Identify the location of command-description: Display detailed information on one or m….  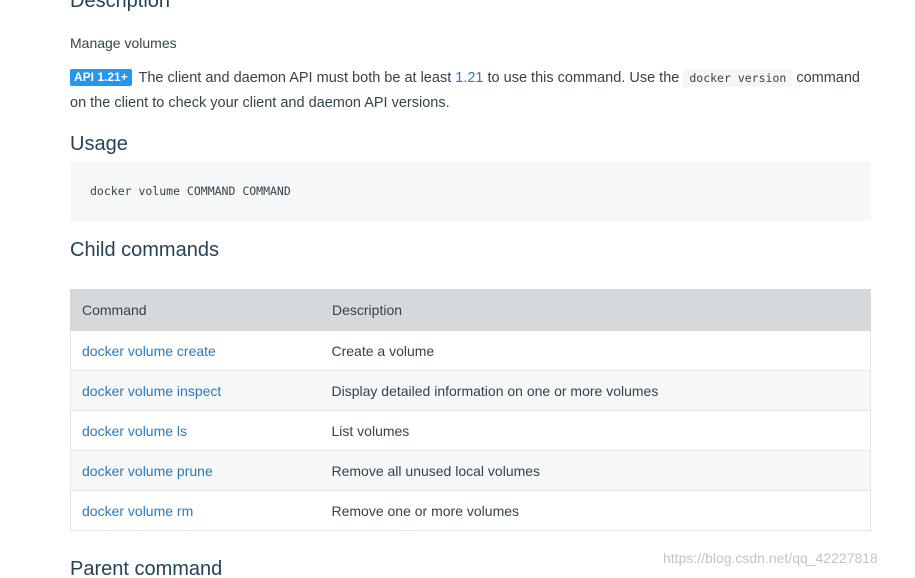
(595, 390).